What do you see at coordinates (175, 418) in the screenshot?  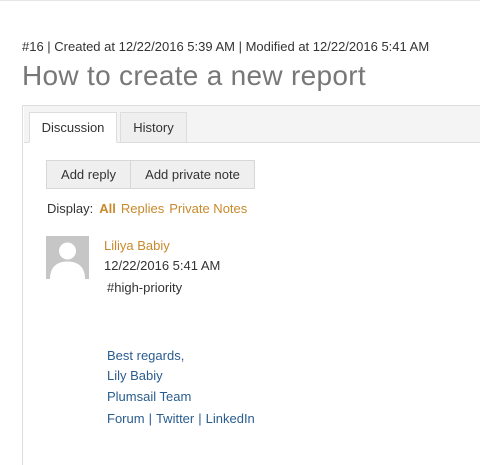 I see `twitter-link: Twitter` at bounding box center [175, 418].